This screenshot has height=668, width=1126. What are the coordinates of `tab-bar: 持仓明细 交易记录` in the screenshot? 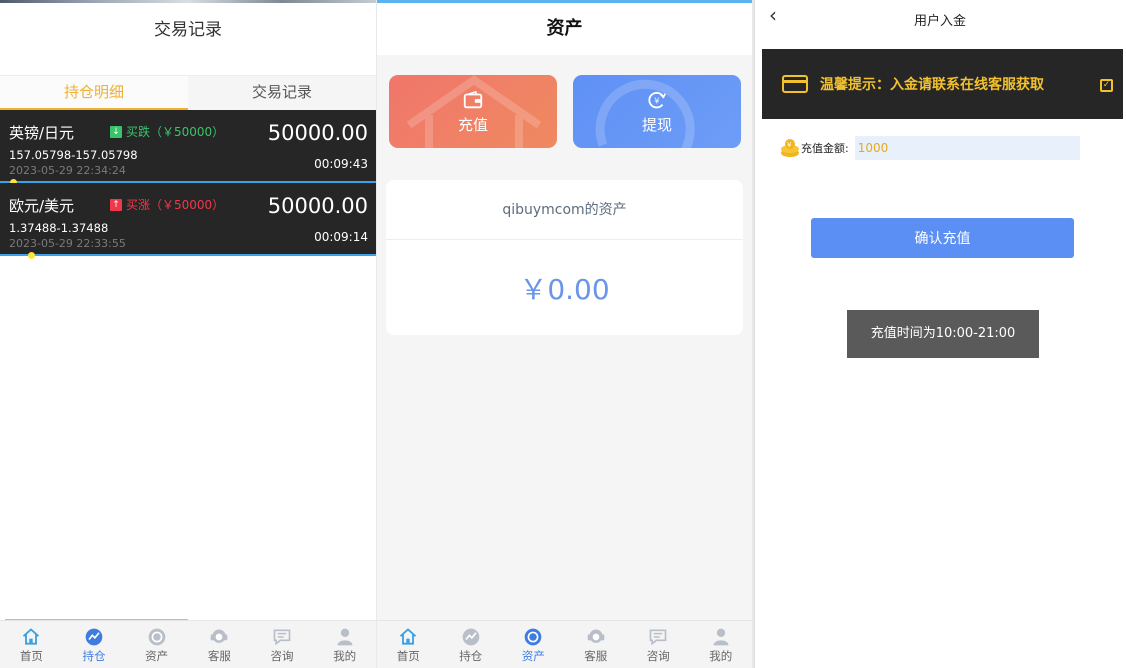 It's located at (188, 92).